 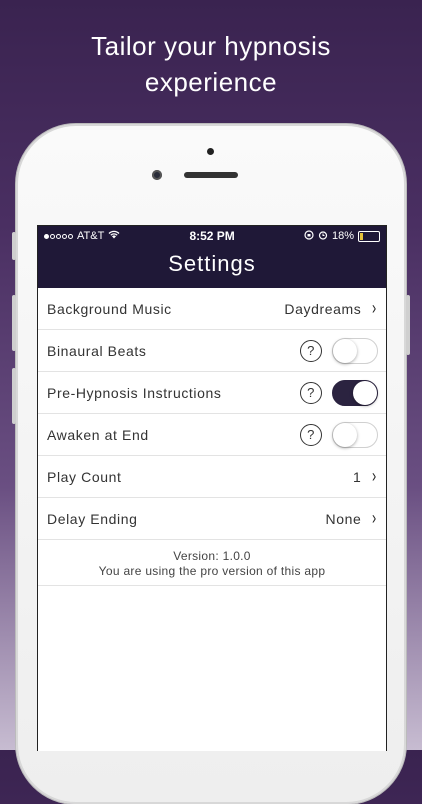 I want to click on navigation-bar: AT&T 8:52 PM 18% Settings, so click(x=212, y=257).